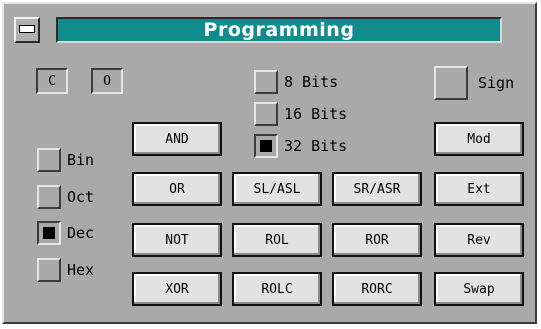 This screenshot has width=541, height=329. Describe the element at coordinates (65, 233) in the screenshot. I see `base-dec: Dec` at that location.